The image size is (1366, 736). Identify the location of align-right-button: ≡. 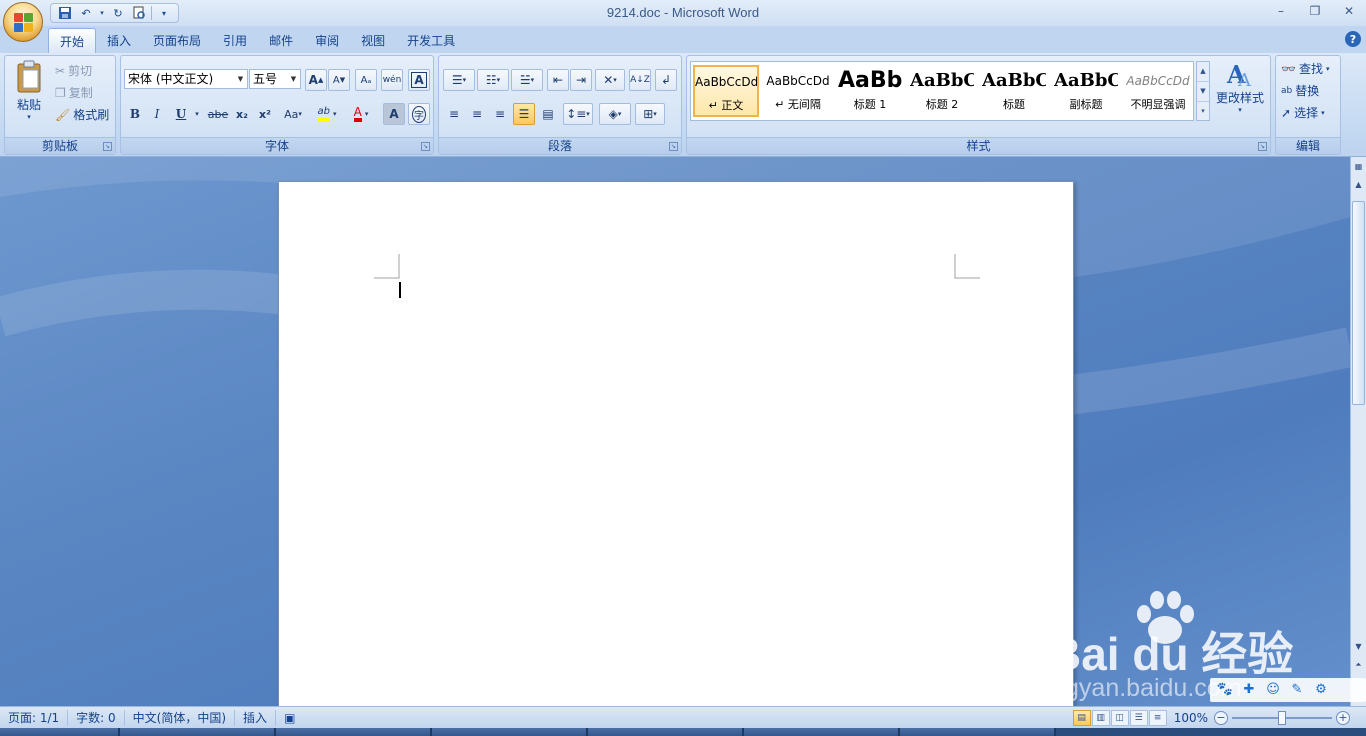
(500, 114).